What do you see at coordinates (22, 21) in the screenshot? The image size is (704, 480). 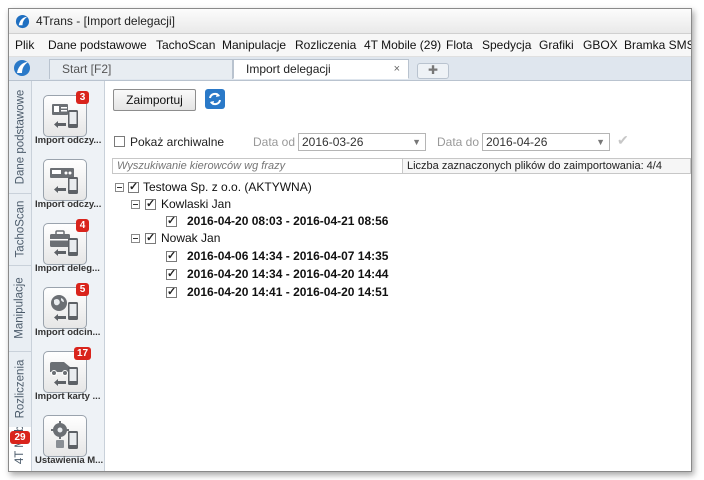 I see `app-logo-icon` at bounding box center [22, 21].